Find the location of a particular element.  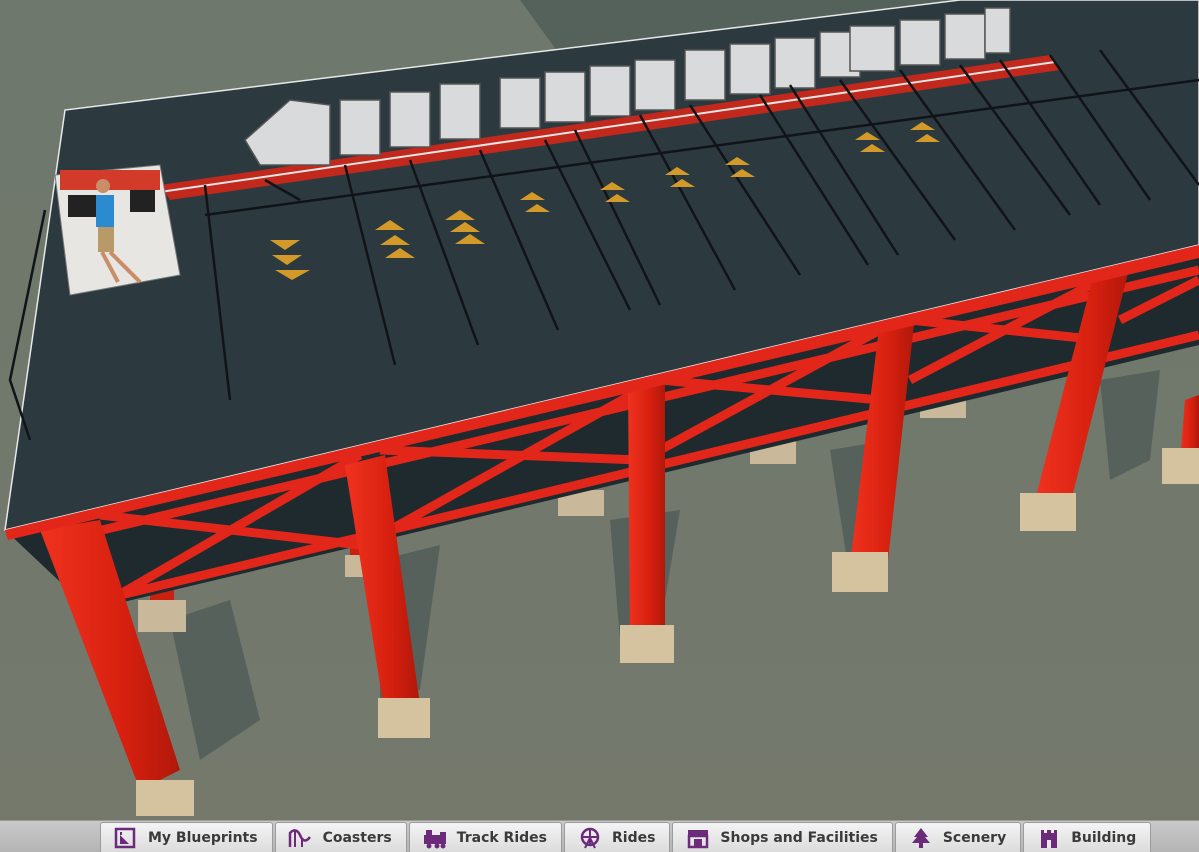

tab-label: Rides is located at coordinates (633, 837).